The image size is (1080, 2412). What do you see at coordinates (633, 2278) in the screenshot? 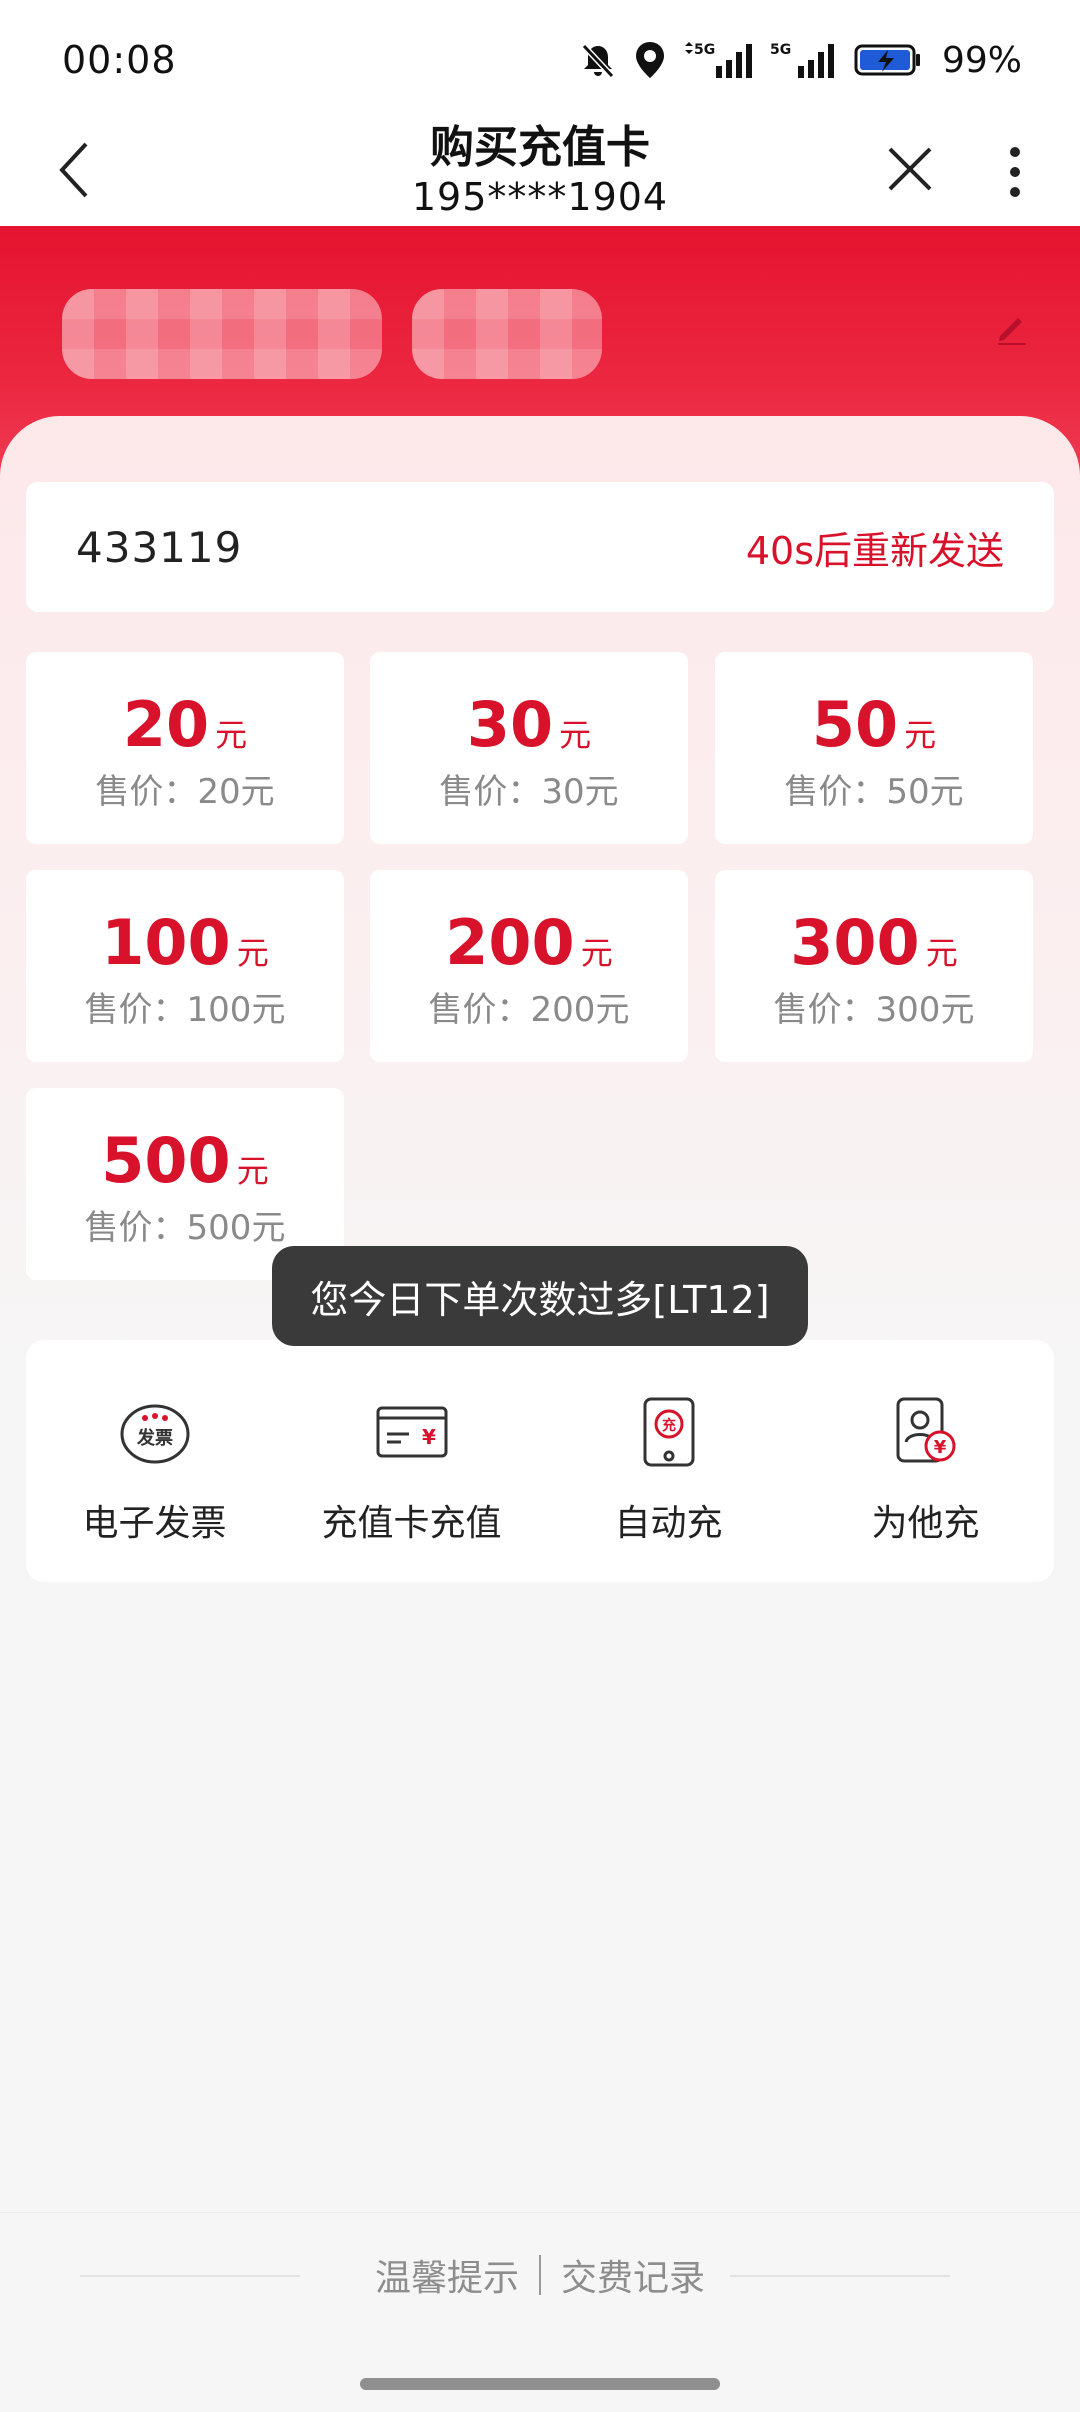
I see `payment-records-link: 交费记录` at bounding box center [633, 2278].